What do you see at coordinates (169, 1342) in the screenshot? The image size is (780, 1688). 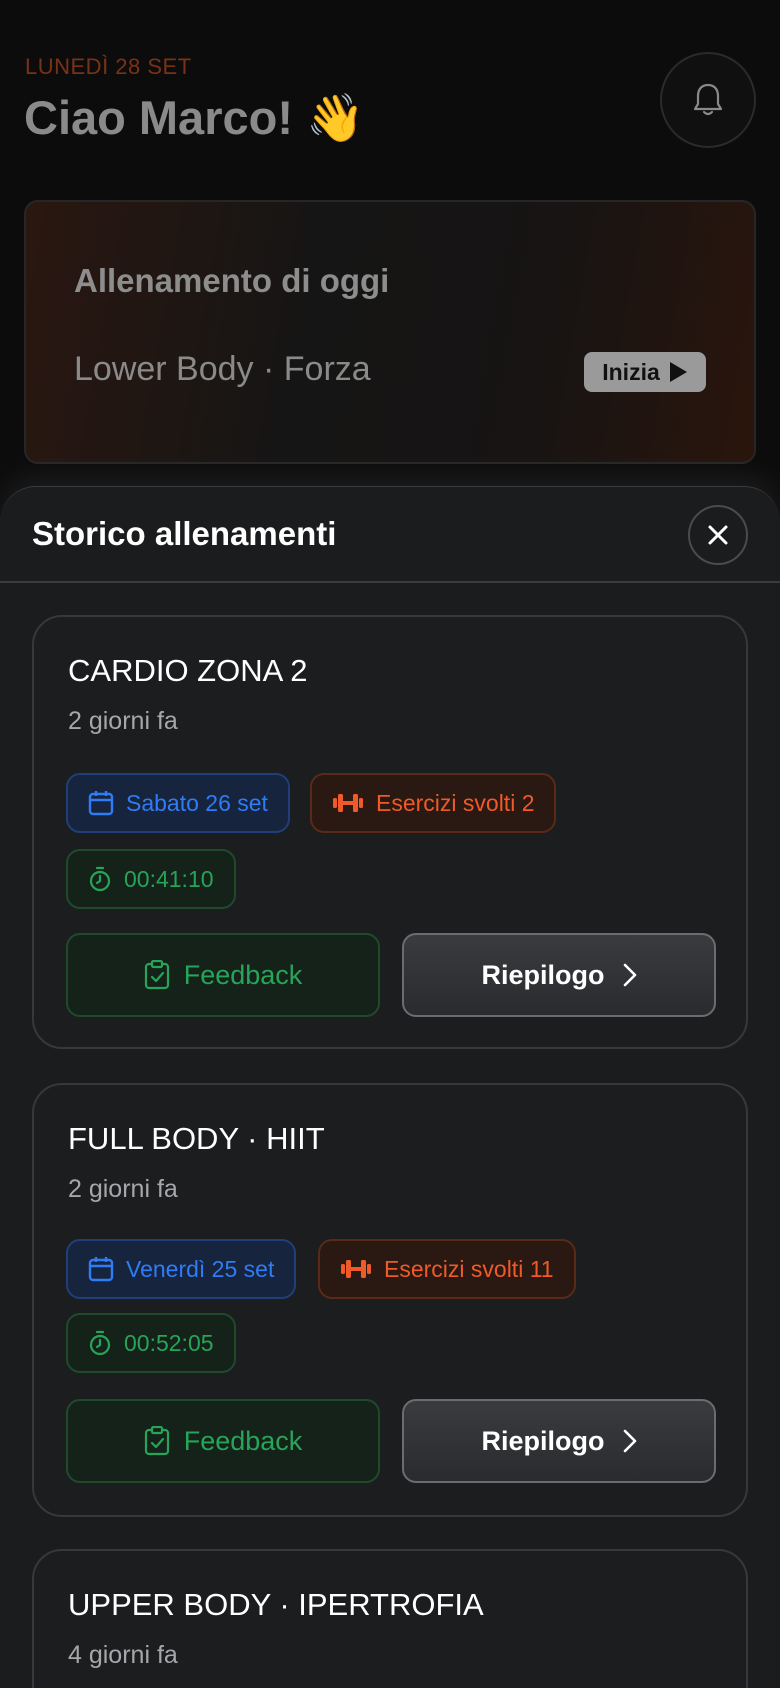 I see `workout-duration: 00:52:05` at bounding box center [169, 1342].